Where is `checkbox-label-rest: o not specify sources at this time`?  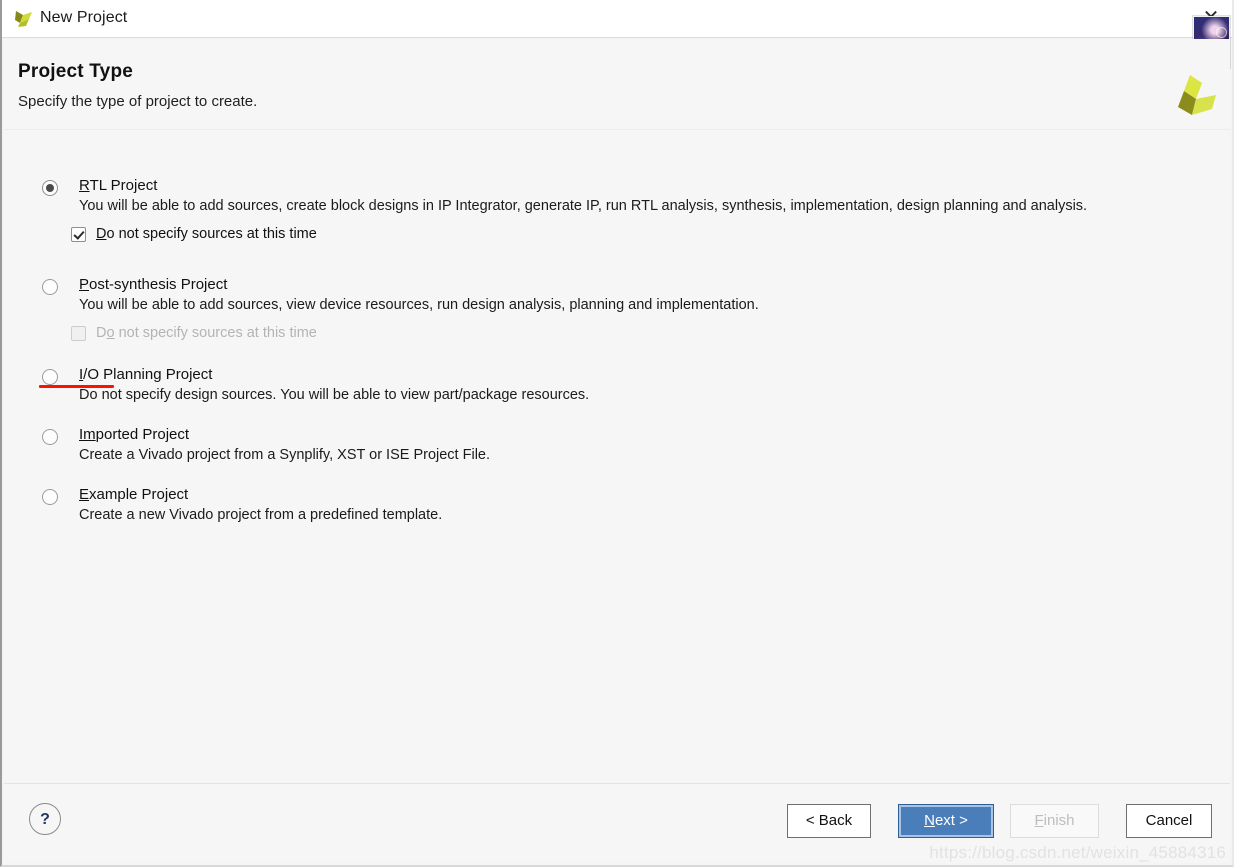 checkbox-label-rest: o not specify sources at this time is located at coordinates (211, 234).